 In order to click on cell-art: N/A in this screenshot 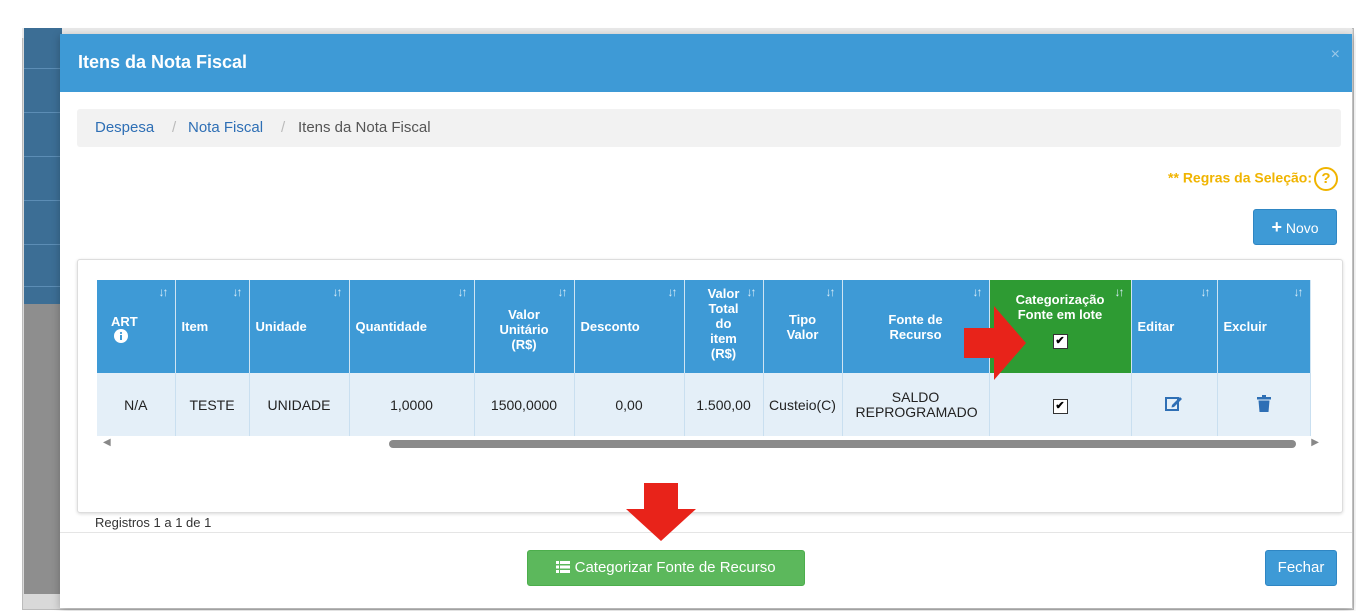, I will do `click(136, 404)`.